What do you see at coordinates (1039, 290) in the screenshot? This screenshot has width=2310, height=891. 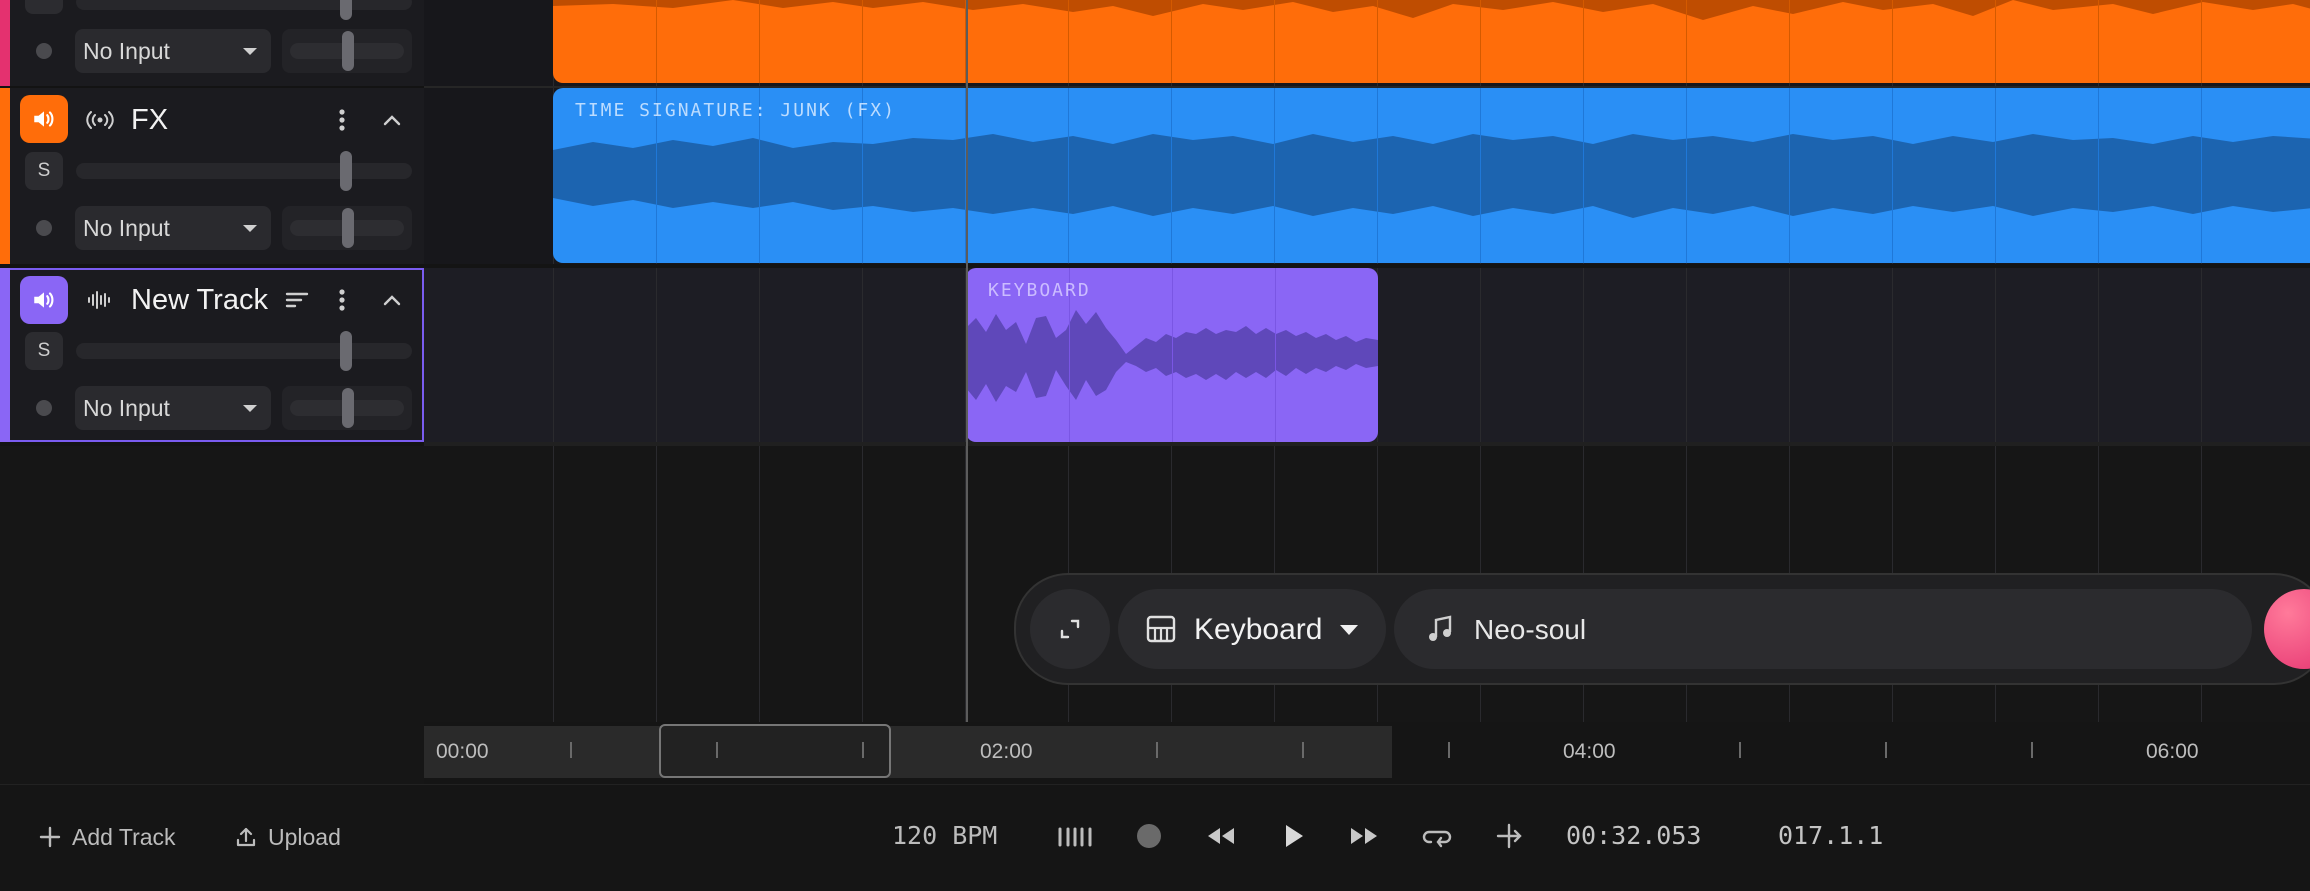 I see `clip-label: KEYBOARD` at bounding box center [1039, 290].